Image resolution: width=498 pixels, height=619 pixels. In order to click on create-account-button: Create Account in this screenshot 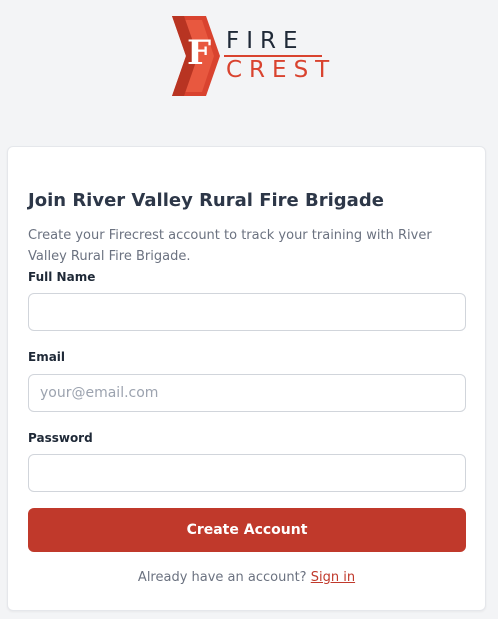, I will do `click(247, 530)`.